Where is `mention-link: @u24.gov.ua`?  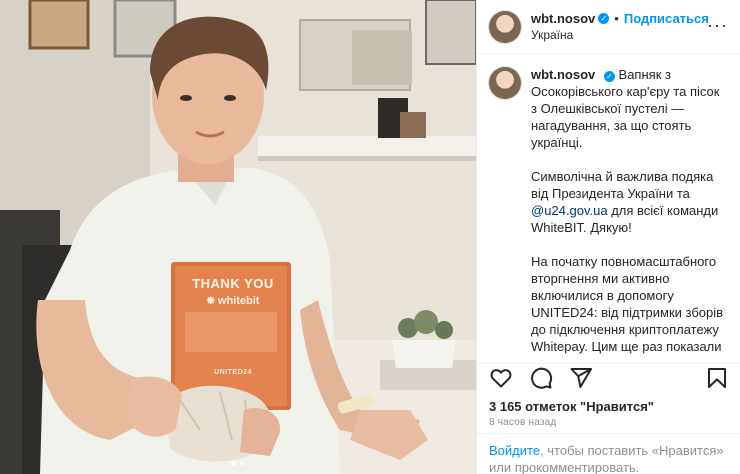
mention-link: @u24.gov.ua is located at coordinates (569, 210).